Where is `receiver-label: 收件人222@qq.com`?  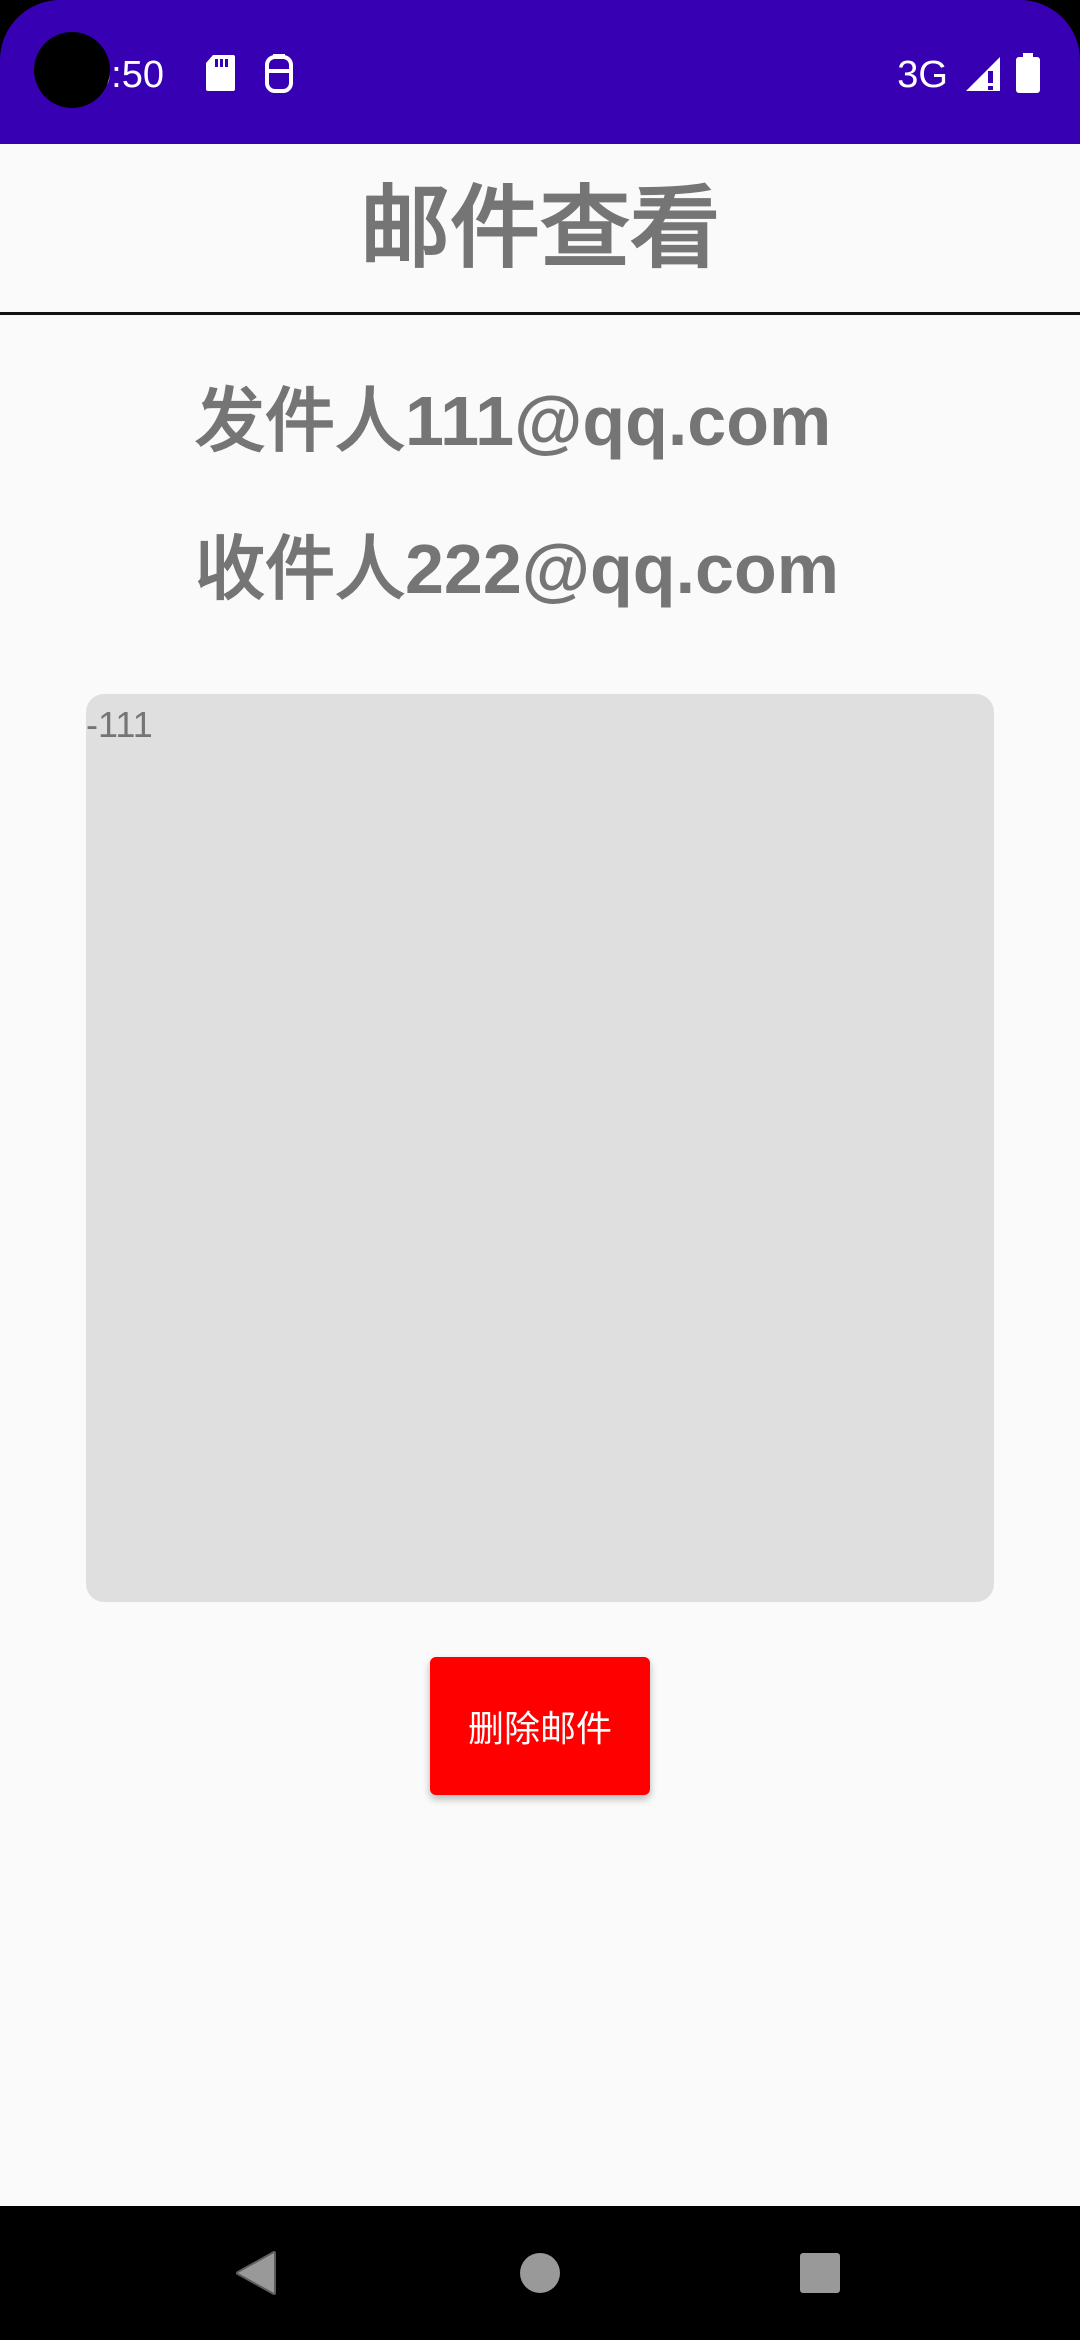
receiver-label: 收件人222@qq.com is located at coordinates (517, 569).